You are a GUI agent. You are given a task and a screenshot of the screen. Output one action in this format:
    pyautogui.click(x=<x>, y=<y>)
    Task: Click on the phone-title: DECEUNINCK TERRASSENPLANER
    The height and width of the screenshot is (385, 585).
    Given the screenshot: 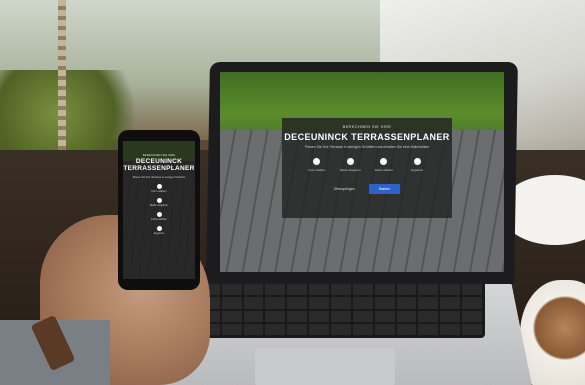 What is the action you would take?
    pyautogui.click(x=159, y=165)
    